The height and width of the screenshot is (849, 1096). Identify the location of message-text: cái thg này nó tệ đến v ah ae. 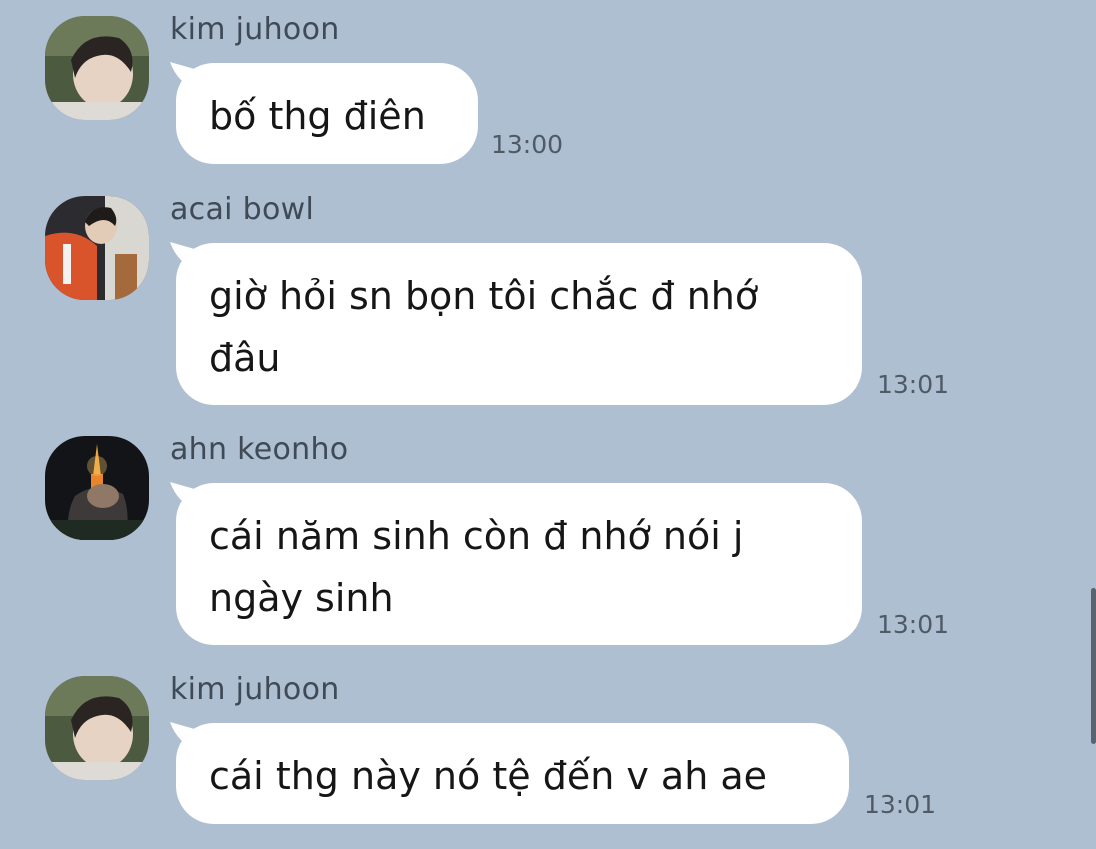
(488, 776).